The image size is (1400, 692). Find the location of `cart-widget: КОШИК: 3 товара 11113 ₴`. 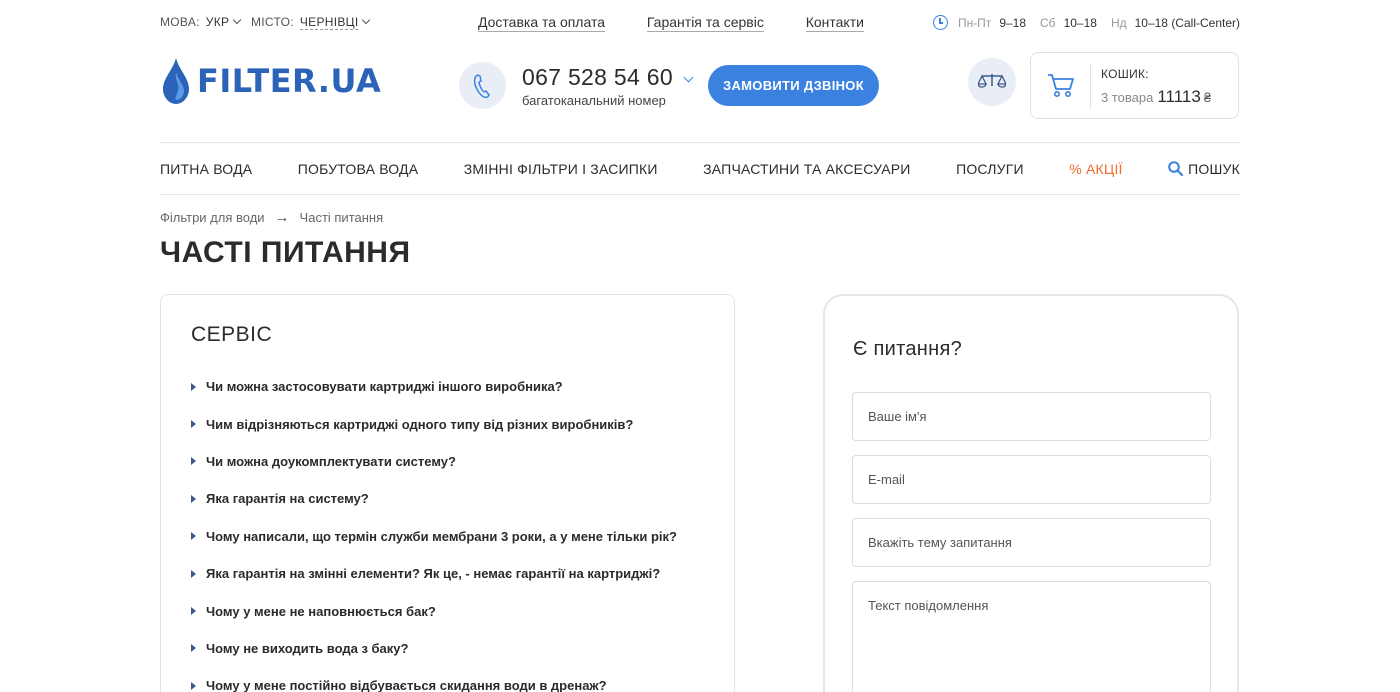

cart-widget: КОШИК: 3 товара 11113 ₴ is located at coordinates (1134, 85).